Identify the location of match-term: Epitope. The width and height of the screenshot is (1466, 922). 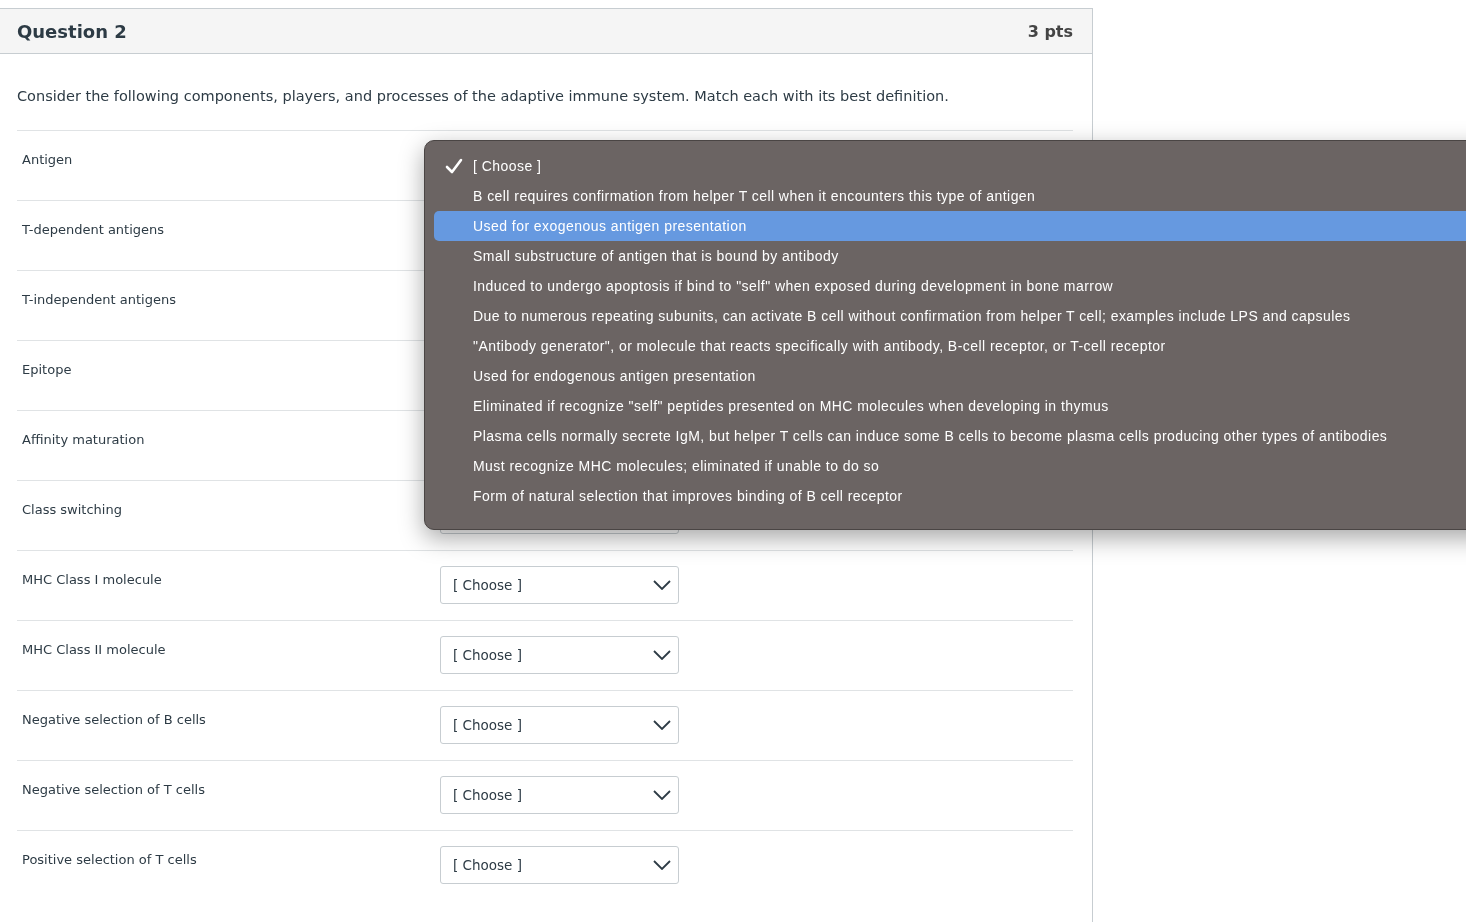
(47, 369).